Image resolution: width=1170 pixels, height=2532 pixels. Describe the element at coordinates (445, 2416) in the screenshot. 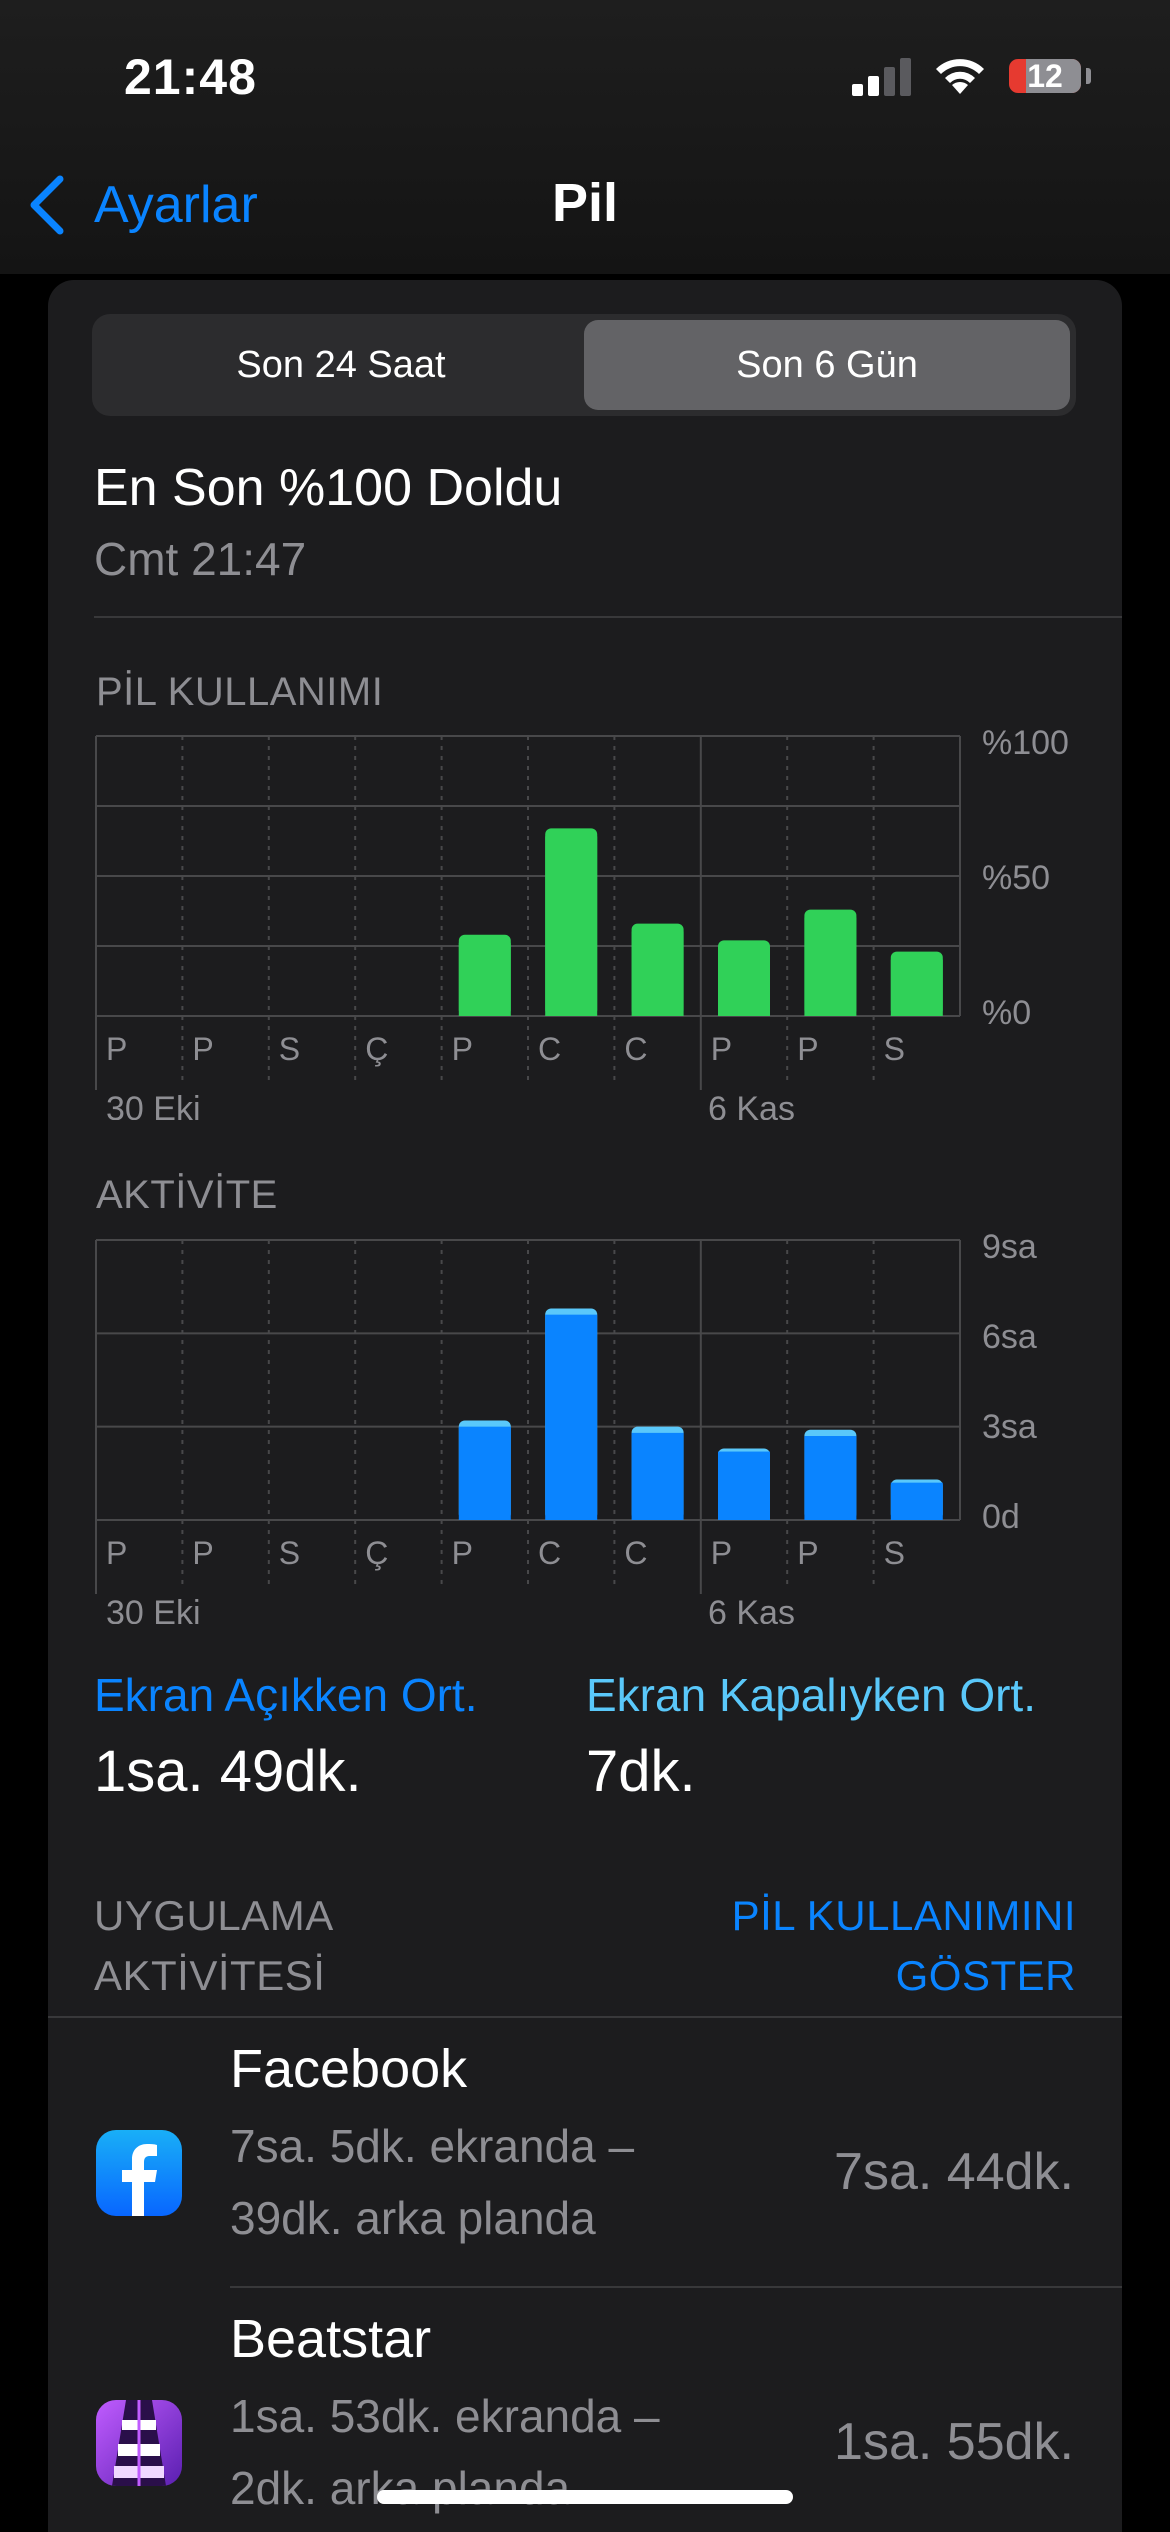

I see `app-usage-detail-line1: 1sa. 53dk. ekranda –` at that location.